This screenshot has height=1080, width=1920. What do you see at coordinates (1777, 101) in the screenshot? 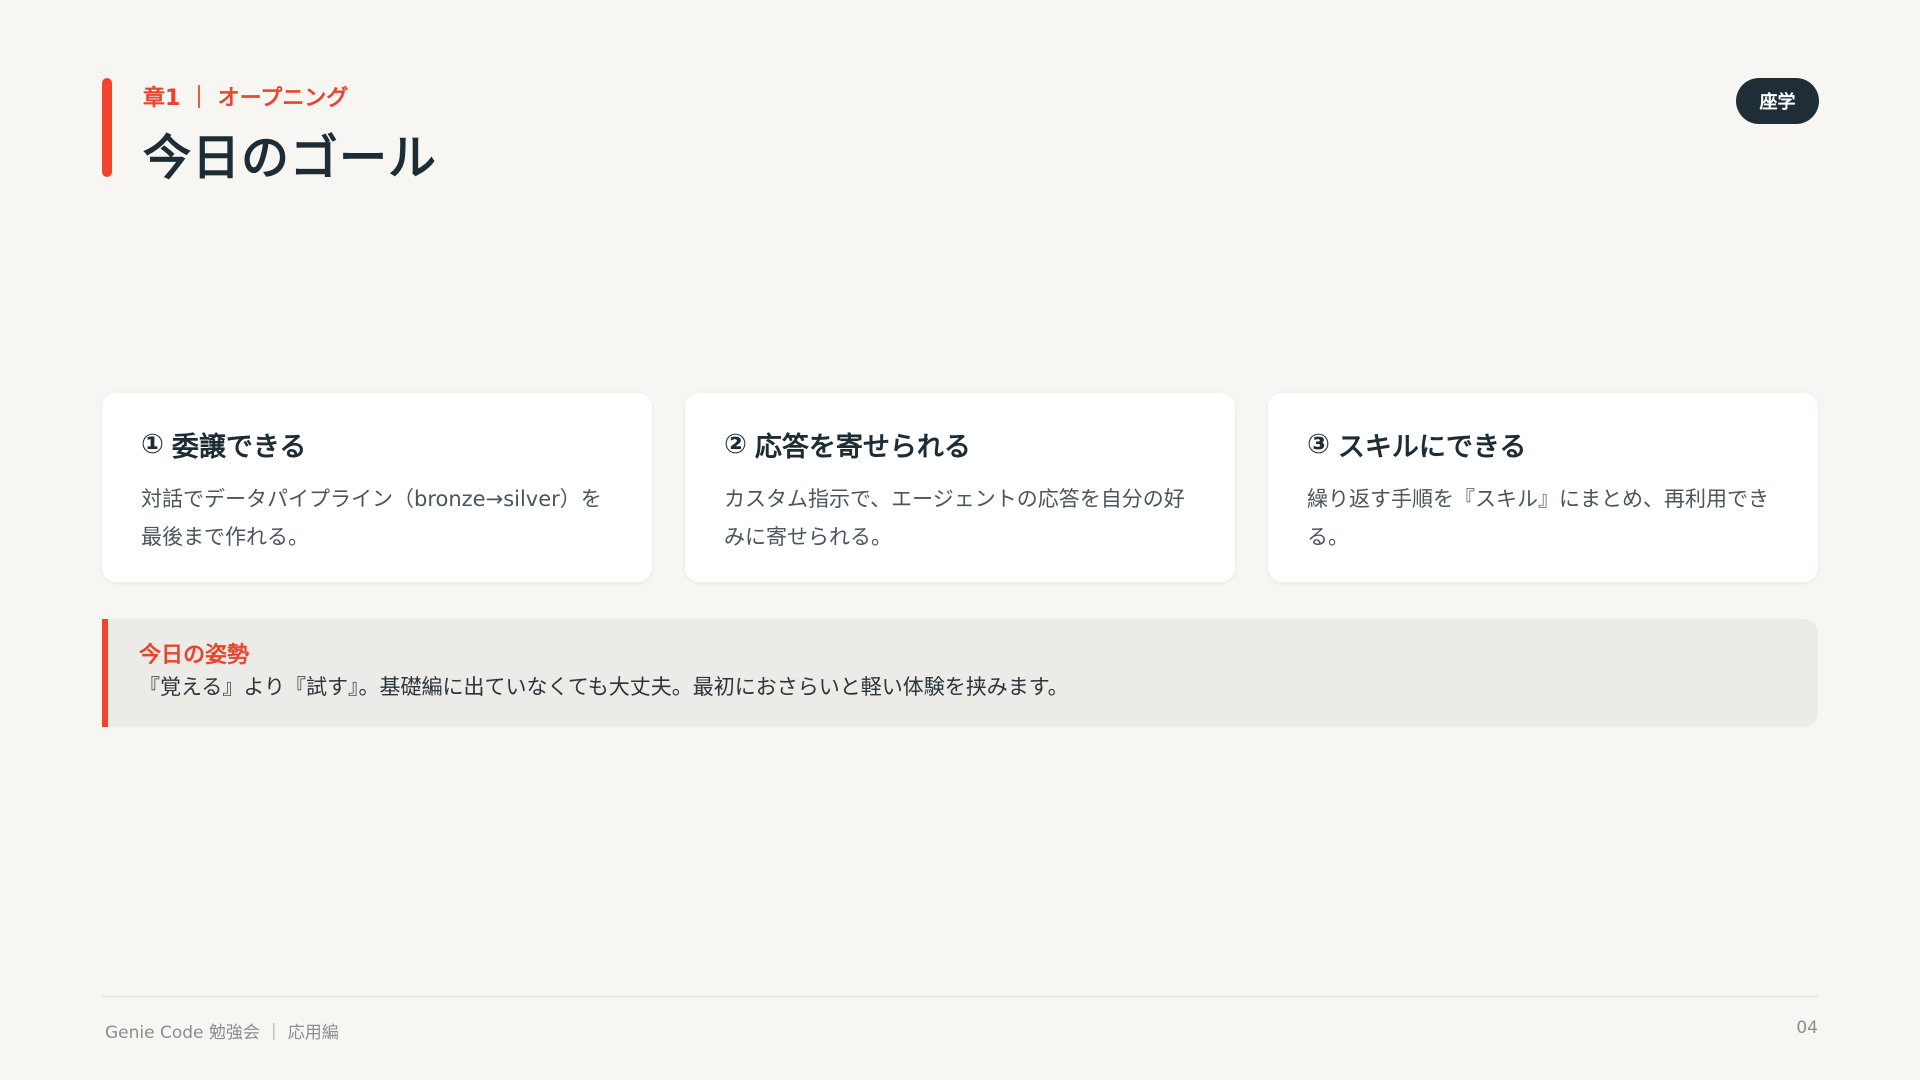
I see `session-type-badge: 座学` at bounding box center [1777, 101].